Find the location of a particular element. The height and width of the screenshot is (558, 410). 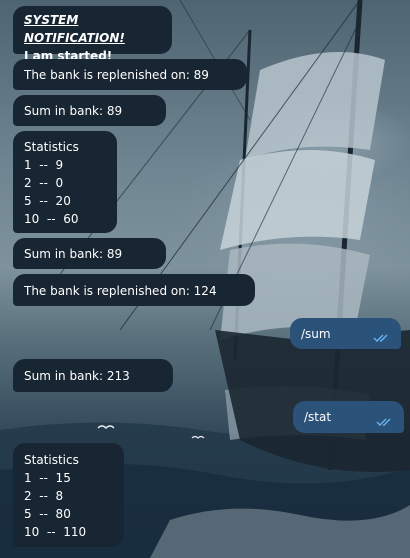

system-notification-message: SYSTEM NOTIFICATION! I am started! is located at coordinates (92, 34).